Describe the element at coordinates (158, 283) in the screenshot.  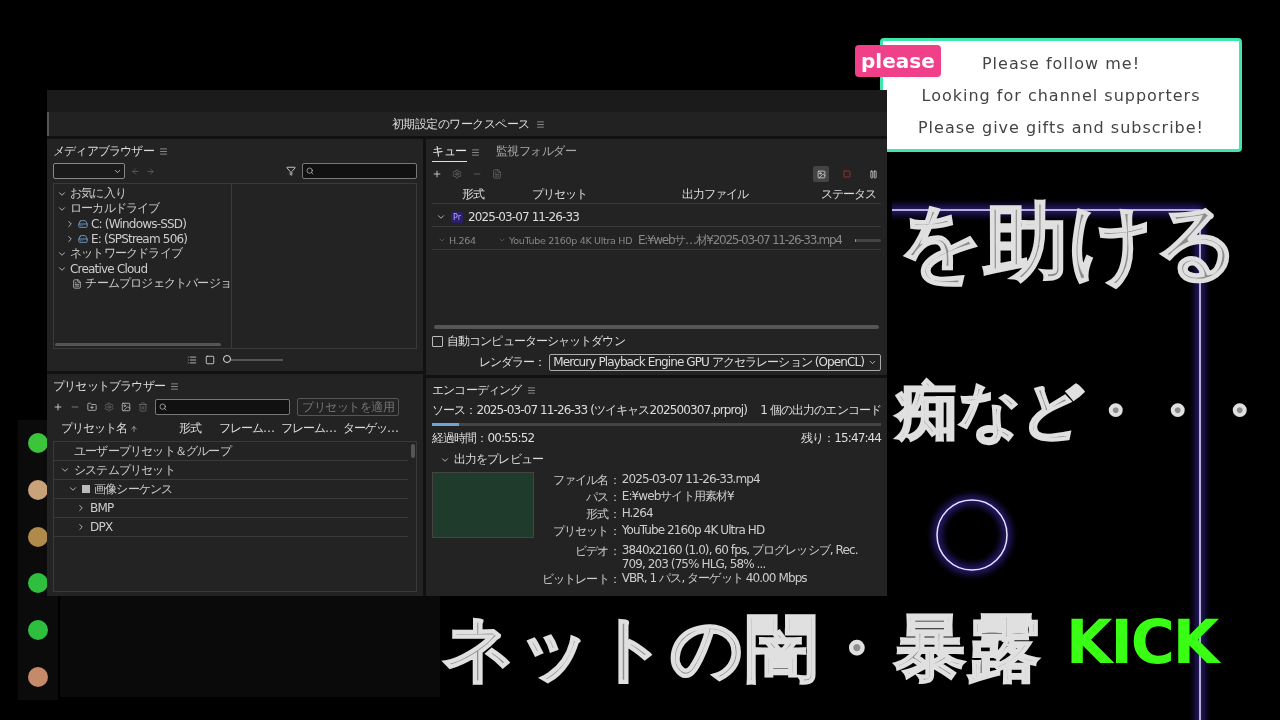
I see `tree-item: チームプロジェクトバージョ` at that location.